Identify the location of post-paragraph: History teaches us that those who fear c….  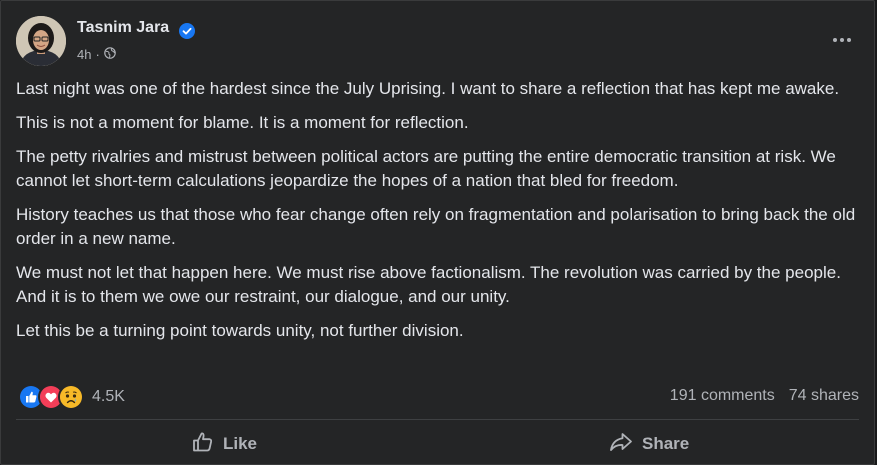
(436, 226).